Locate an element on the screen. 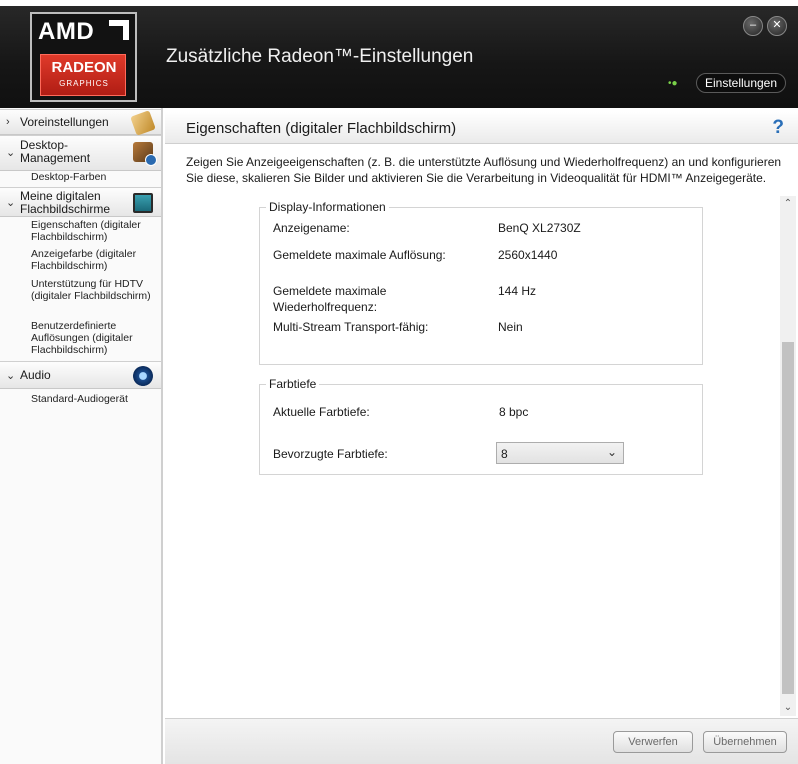  close-button: ✕ is located at coordinates (777, 26).